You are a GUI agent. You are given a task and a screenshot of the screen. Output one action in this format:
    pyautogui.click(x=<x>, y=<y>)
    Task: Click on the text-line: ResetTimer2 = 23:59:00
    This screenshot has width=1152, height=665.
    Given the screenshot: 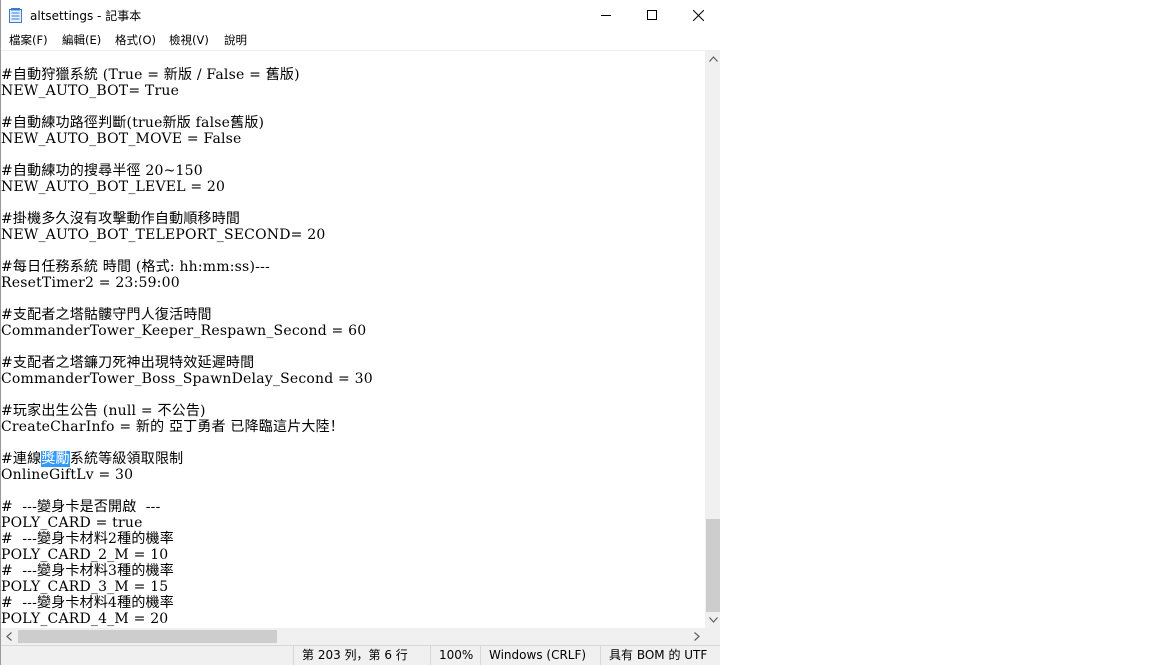 What is the action you would take?
    pyautogui.click(x=90, y=283)
    